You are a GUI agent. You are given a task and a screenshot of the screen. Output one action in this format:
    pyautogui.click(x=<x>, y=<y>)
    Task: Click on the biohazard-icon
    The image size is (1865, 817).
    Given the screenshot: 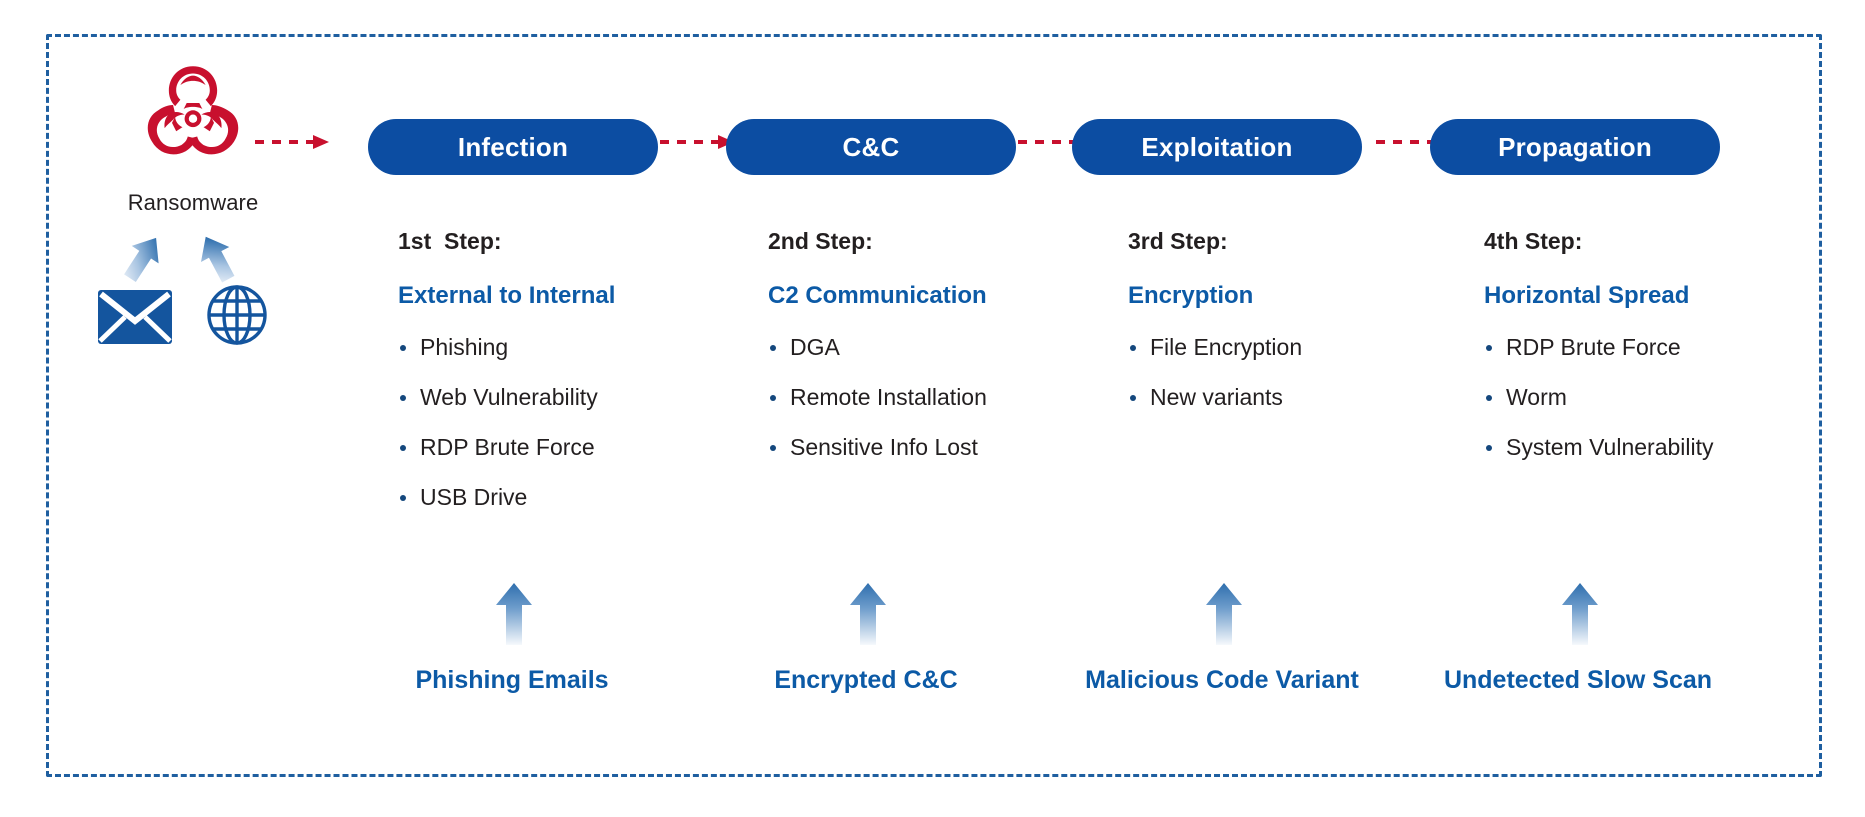 What is the action you would take?
    pyautogui.click(x=193, y=114)
    